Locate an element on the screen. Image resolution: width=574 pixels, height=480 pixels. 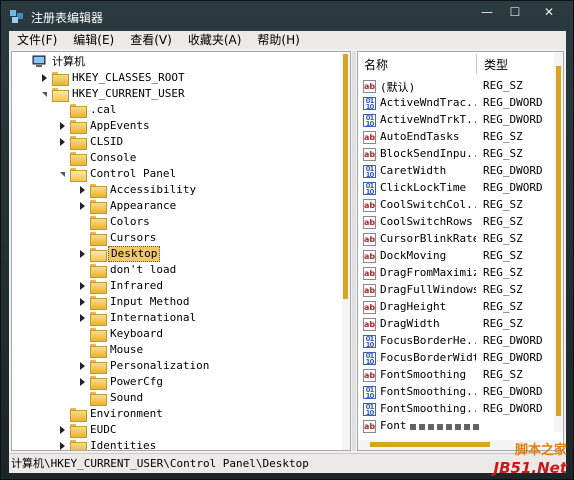
value-row: ab DragFromMaximize REG_SZ is located at coordinates (457, 273).